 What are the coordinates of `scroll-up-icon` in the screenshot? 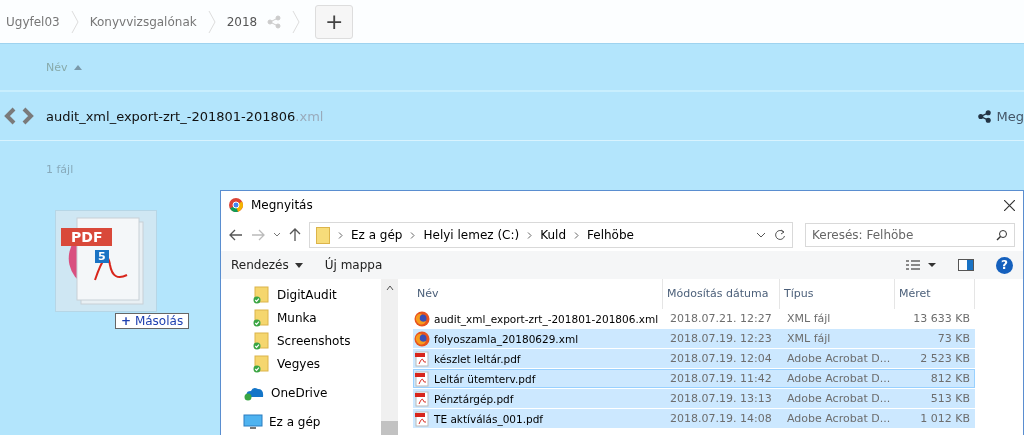 It's located at (389, 288).